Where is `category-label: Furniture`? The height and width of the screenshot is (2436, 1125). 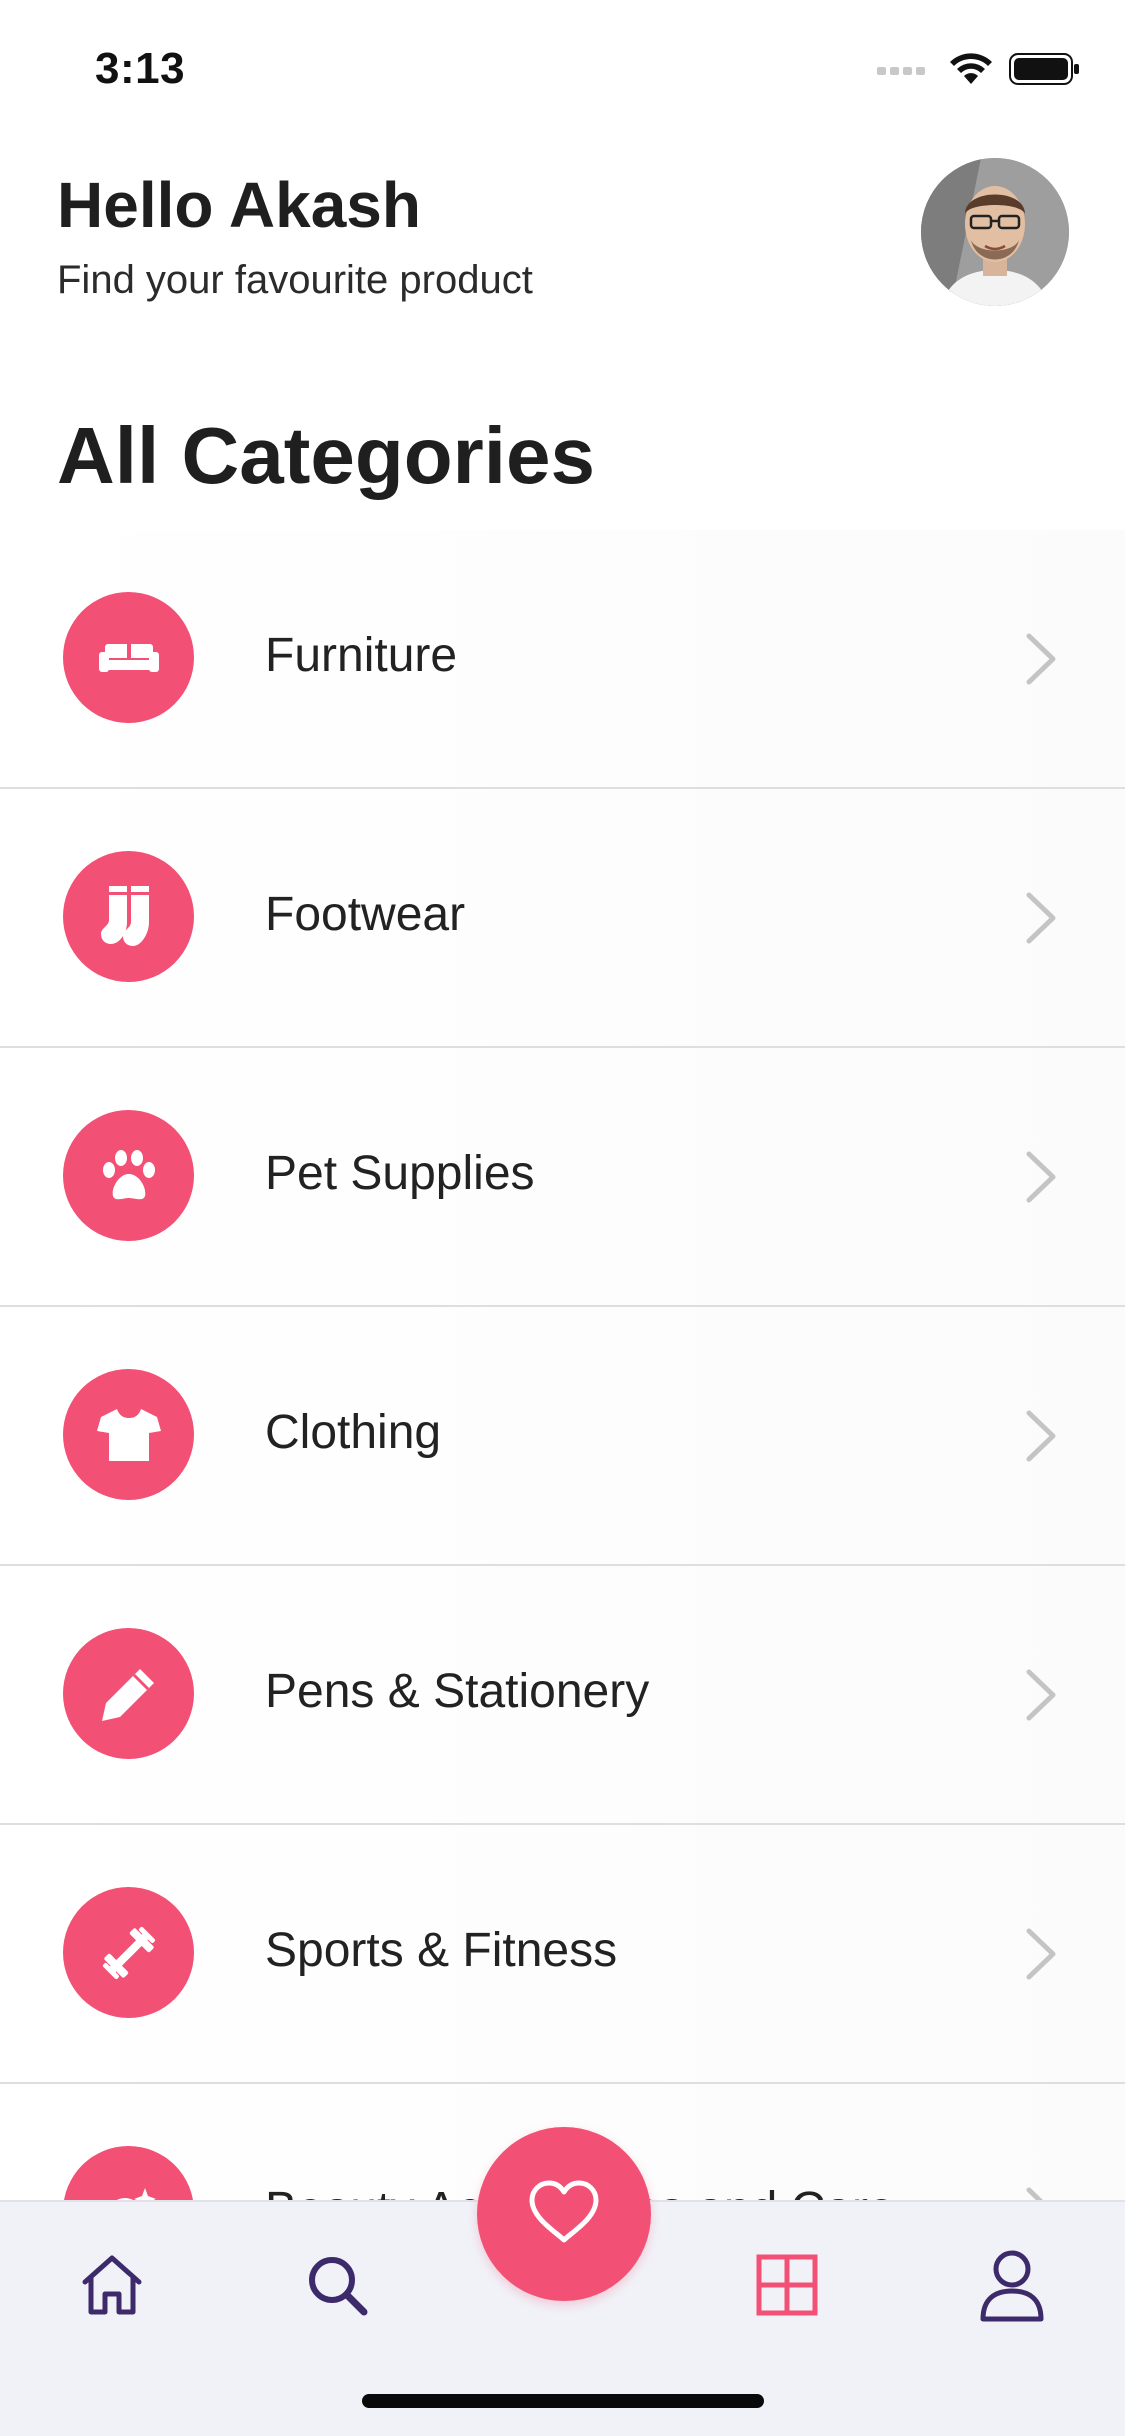 category-label: Furniture is located at coordinates (361, 655).